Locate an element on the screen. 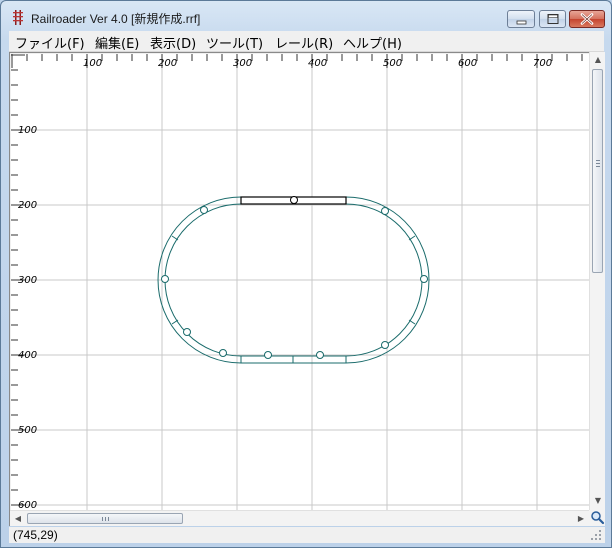  ruler-x-label: 400 is located at coordinates (317, 63).